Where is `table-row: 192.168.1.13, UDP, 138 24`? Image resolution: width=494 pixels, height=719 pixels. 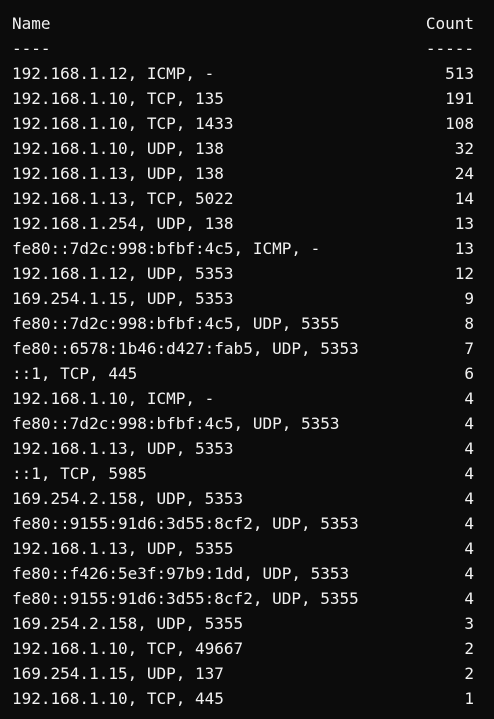 table-row: 192.168.1.13, UDP, 138 24 is located at coordinates (247, 173).